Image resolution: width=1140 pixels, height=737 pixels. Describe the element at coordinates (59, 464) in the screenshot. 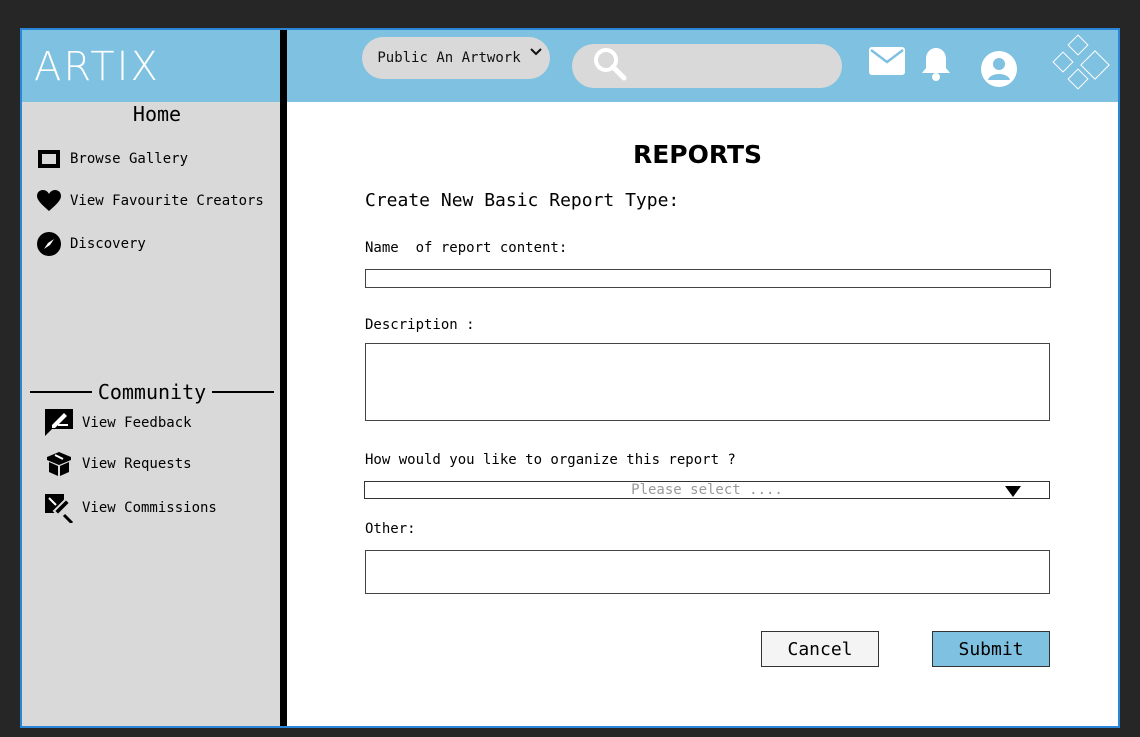

I see `box-icon` at that location.